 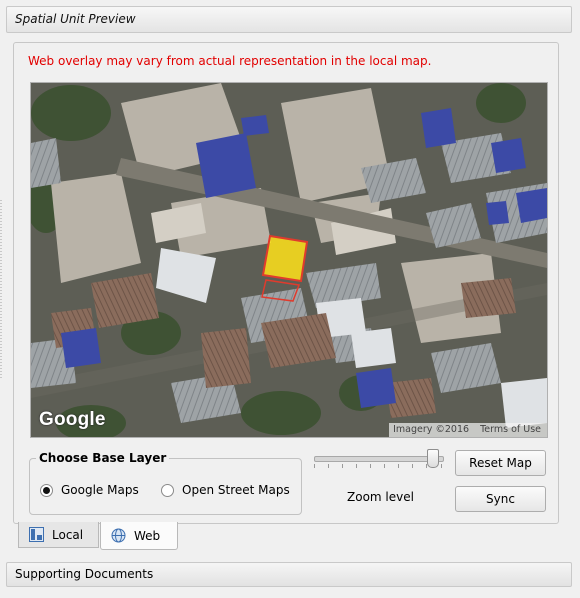 What do you see at coordinates (100, 490) in the screenshot?
I see `google-maps-label: Google Maps` at bounding box center [100, 490].